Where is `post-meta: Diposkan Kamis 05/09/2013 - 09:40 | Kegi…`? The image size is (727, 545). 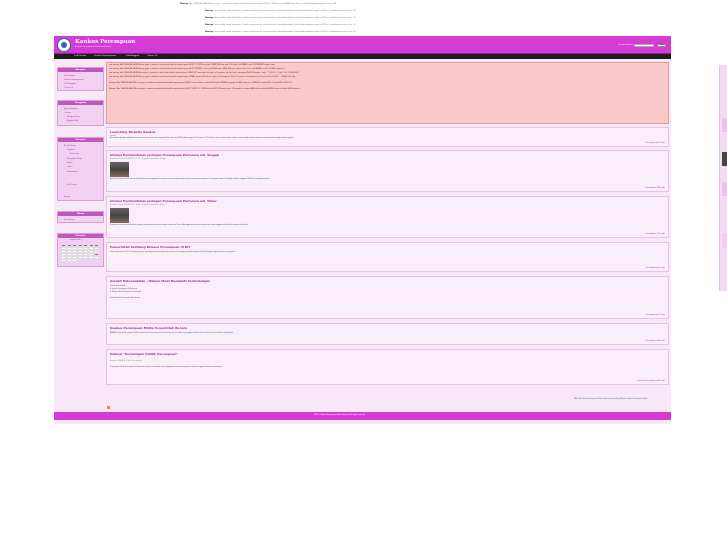 post-meta: Diposkan Kamis 05/09/2013 - 09:40 | Kegi… is located at coordinates (137, 205).